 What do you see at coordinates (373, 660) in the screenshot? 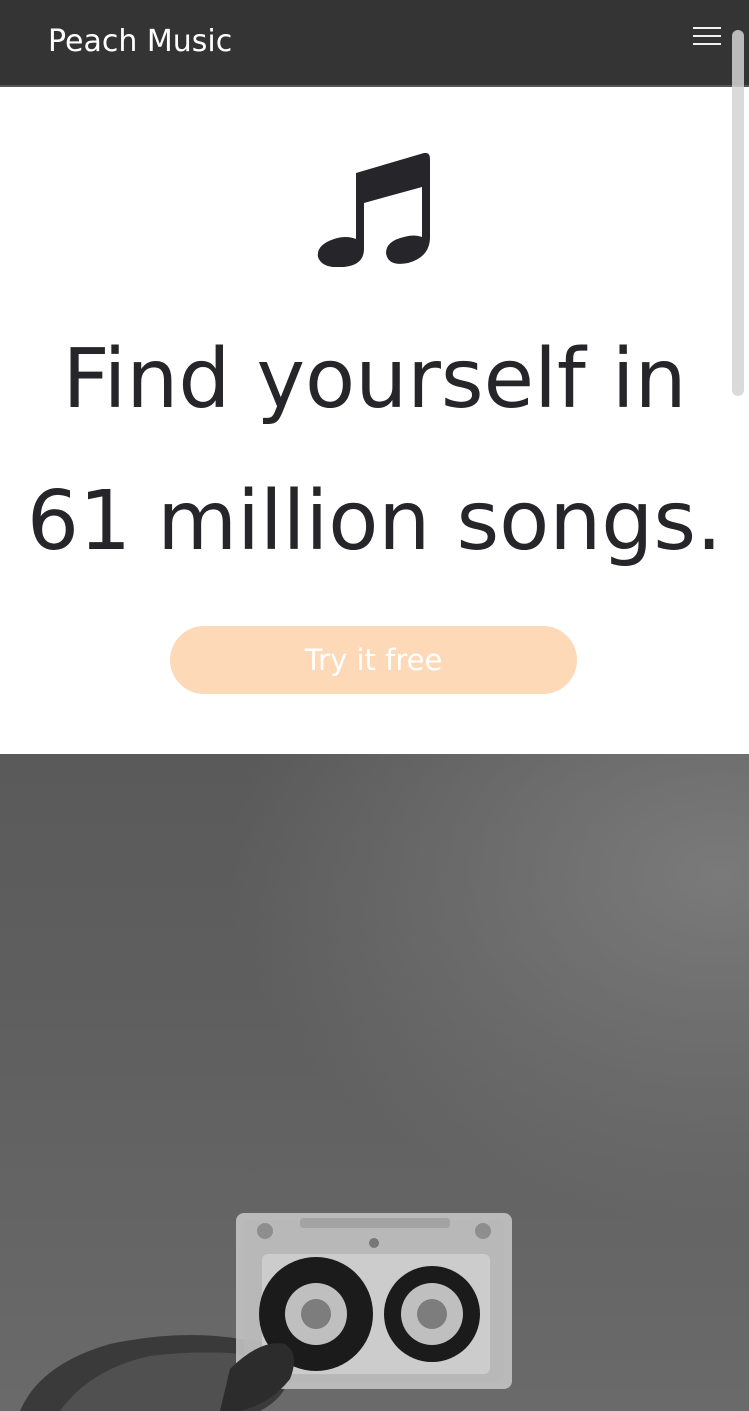
I see `try-free-button: Try it free` at bounding box center [373, 660].